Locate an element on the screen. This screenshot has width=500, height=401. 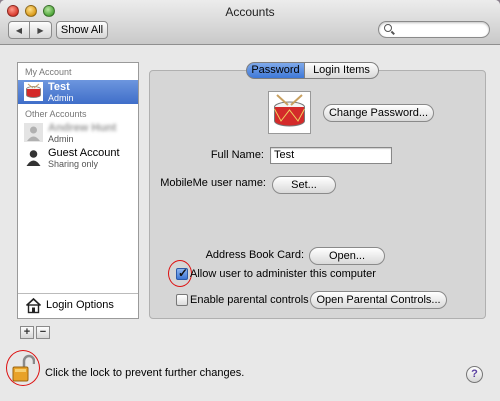
nav-buttons: ◀ ▶ is located at coordinates (30, 30).